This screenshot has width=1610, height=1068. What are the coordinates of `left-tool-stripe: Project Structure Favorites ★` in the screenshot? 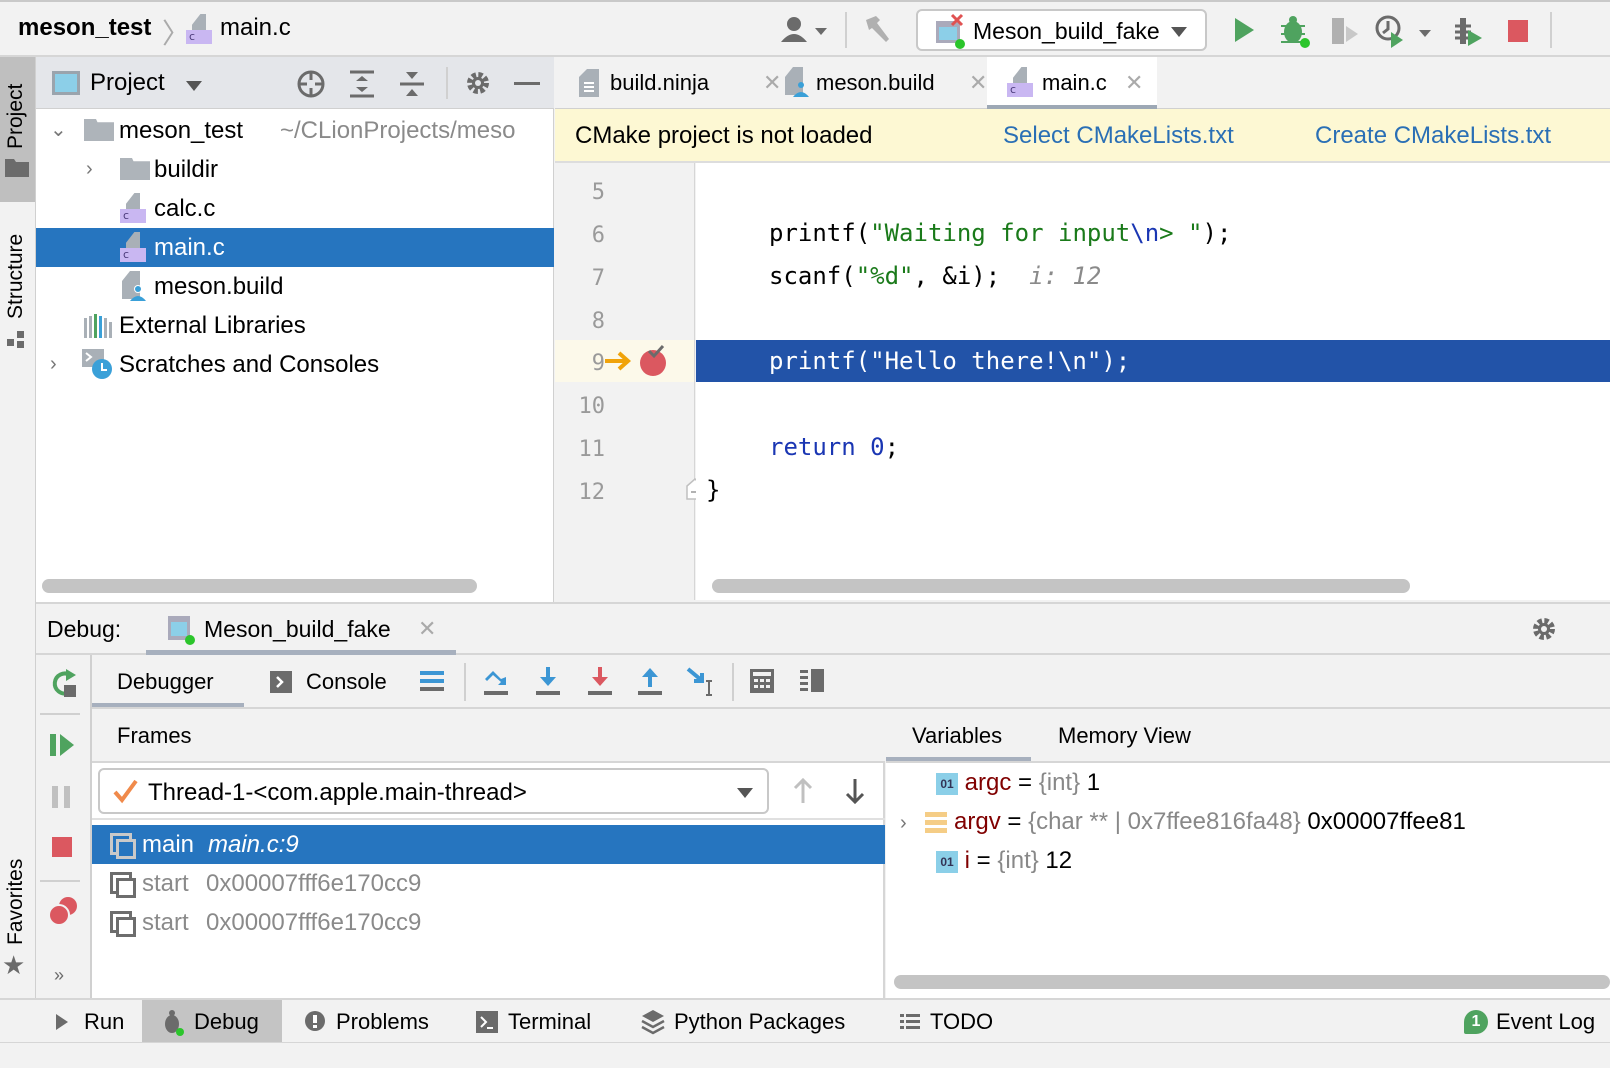 It's located at (18, 527).